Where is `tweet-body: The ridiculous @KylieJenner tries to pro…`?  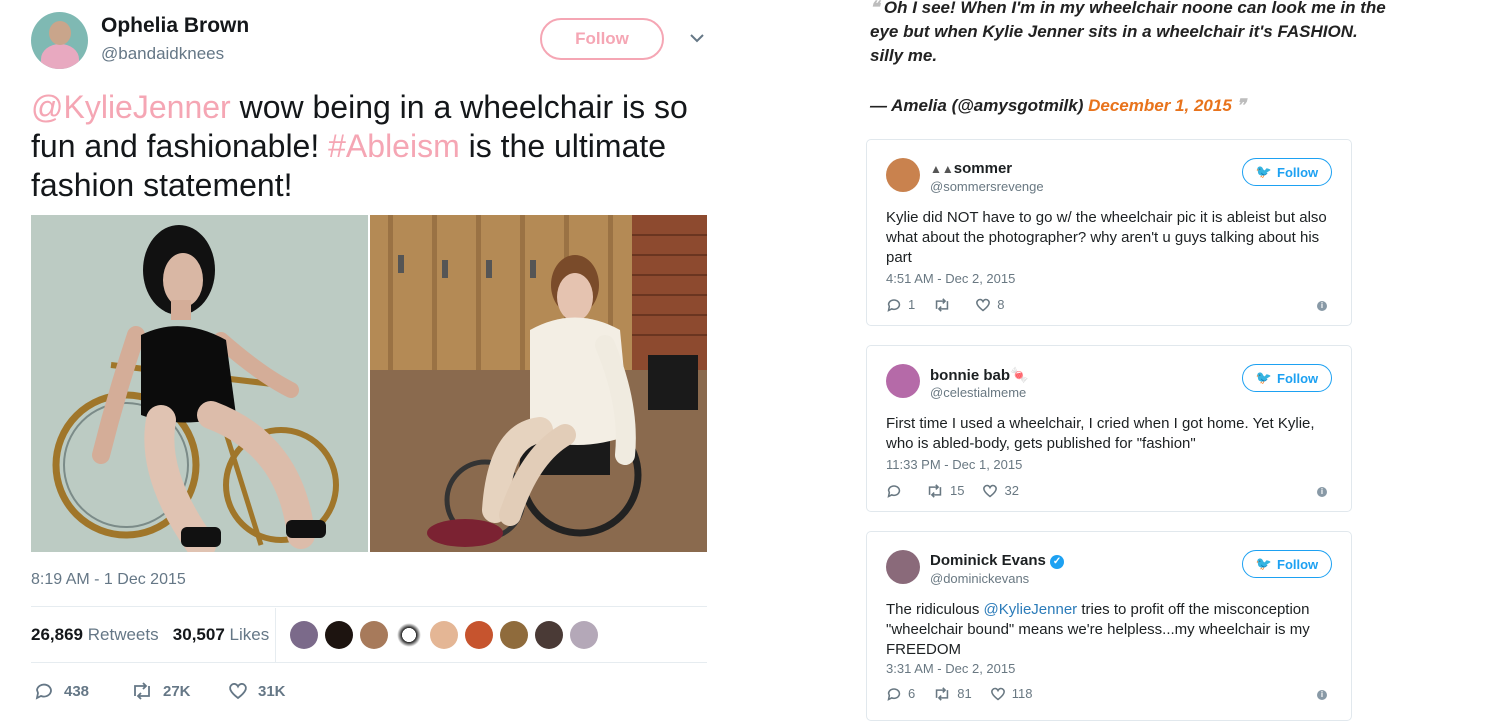 tweet-body: The ridiculous @KylieJenner tries to pro… is located at coordinates (1113, 630).